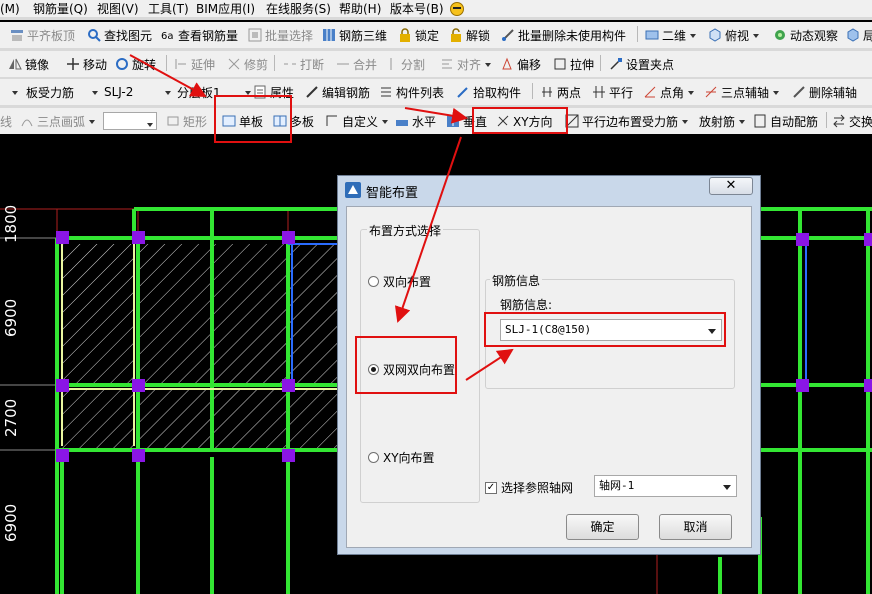 This screenshot has height=594, width=872. Describe the element at coordinates (10, 8) in the screenshot. I see `menu-item-modify: (M)` at that location.